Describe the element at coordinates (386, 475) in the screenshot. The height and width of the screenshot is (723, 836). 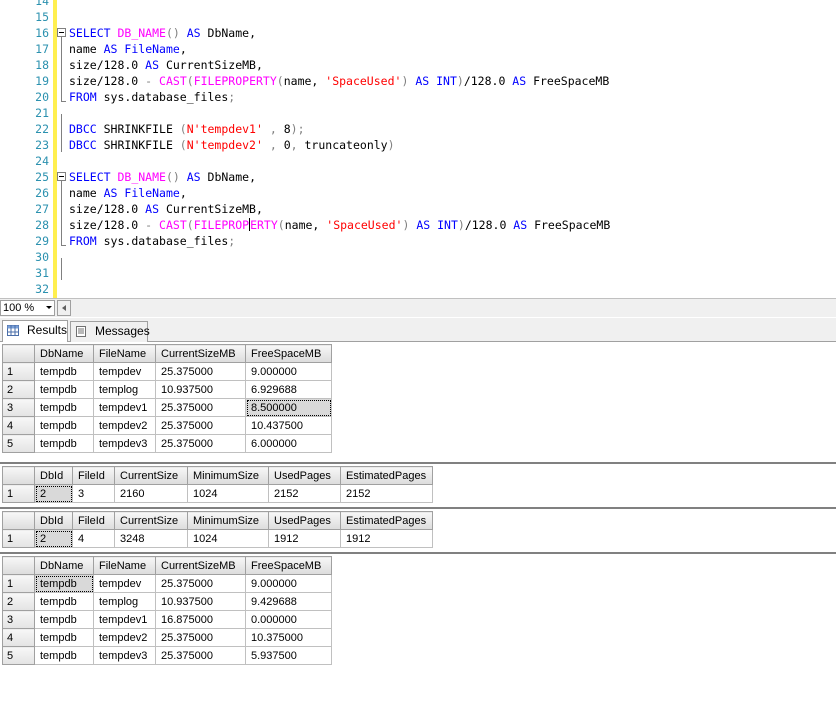
I see `column-header: EstimatedPages` at that location.